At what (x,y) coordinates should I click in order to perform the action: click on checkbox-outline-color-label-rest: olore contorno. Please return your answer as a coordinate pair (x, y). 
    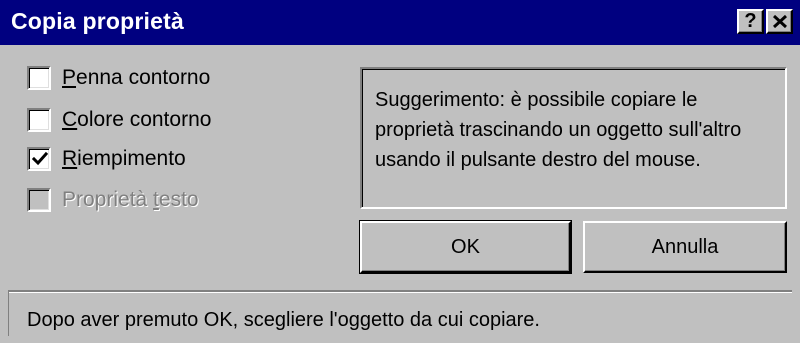
    Looking at the image, I should click on (144, 119).